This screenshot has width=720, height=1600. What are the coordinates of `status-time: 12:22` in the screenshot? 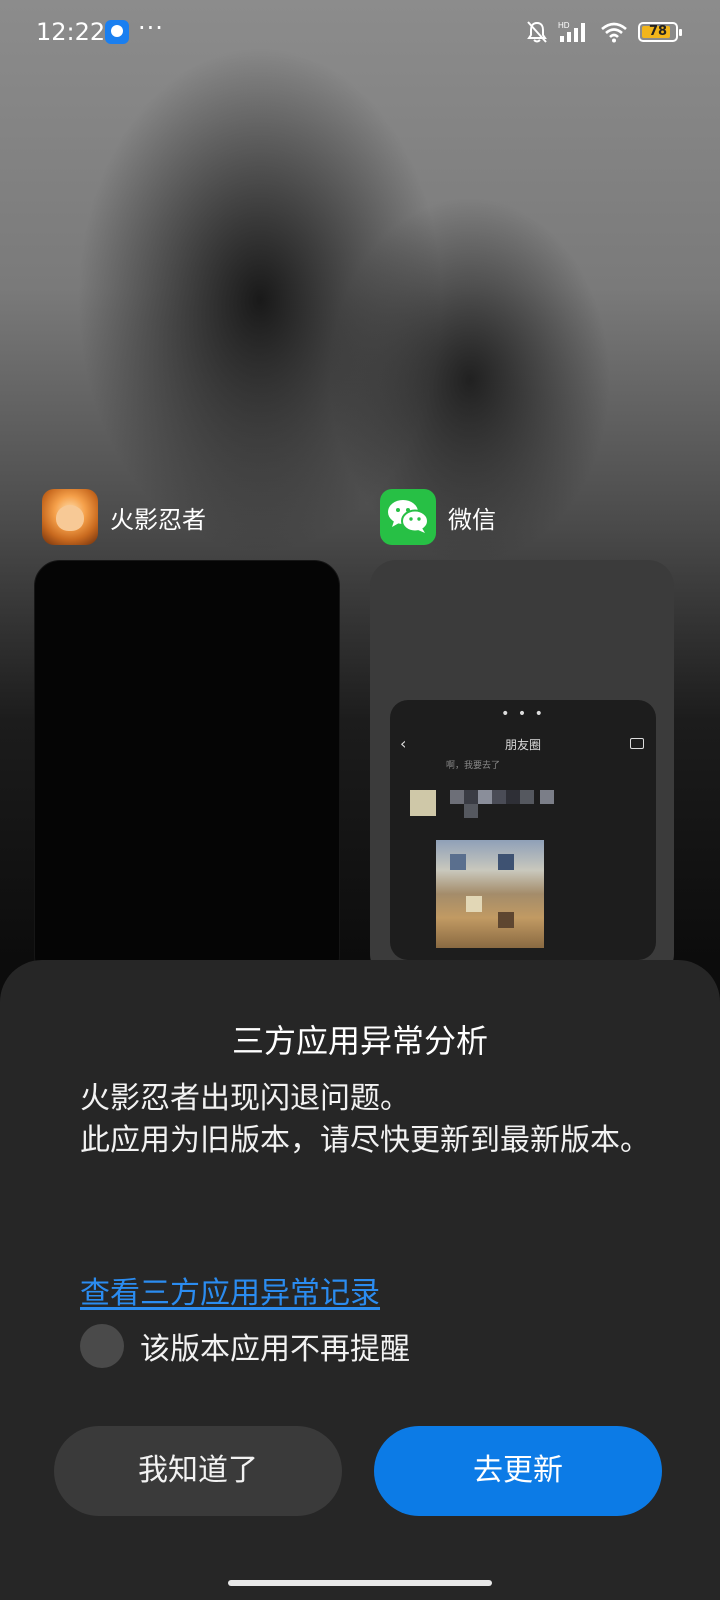 It's located at (71, 32).